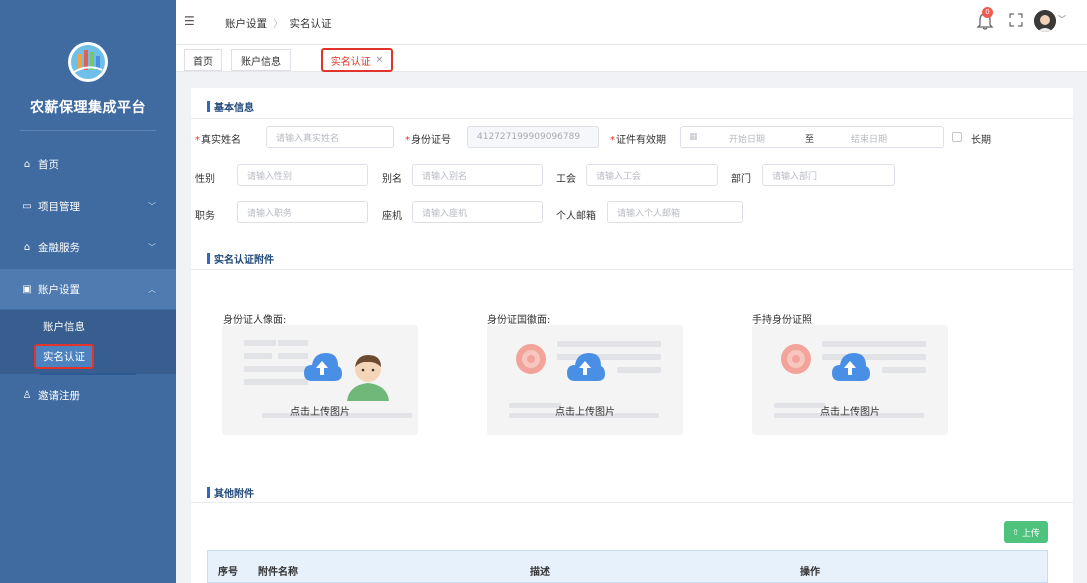 This screenshot has height=583, width=1087. Describe the element at coordinates (1015, 532) in the screenshot. I see `upload-icon: ⇧` at that location.